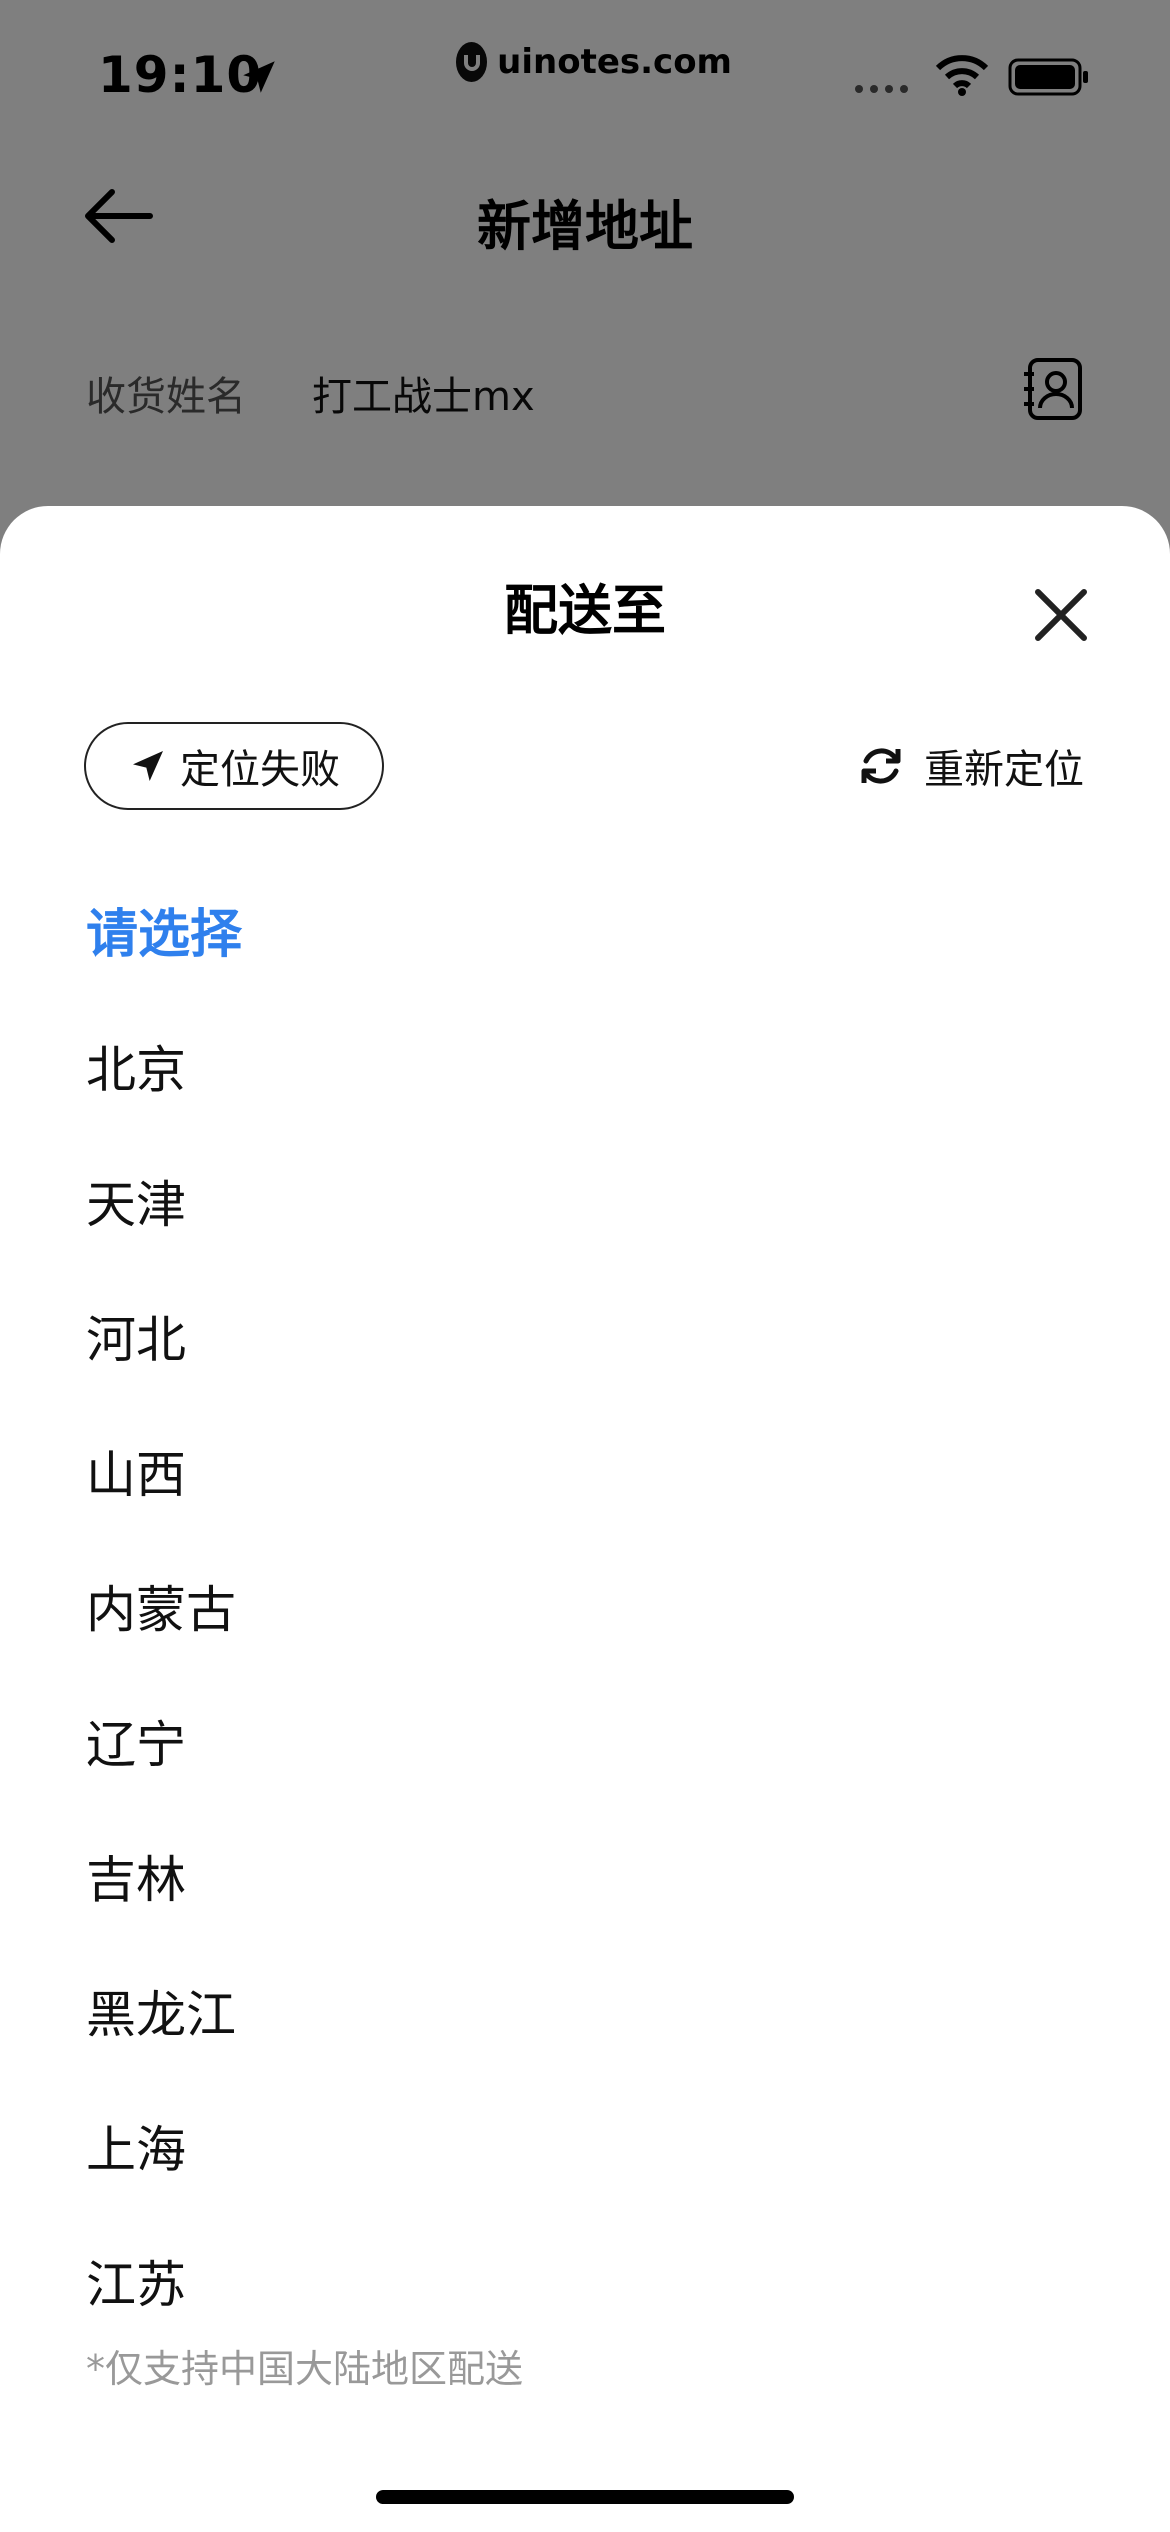 This screenshot has height=2532, width=1170. I want to click on location-status-pill: 定位失败, so click(234, 766).